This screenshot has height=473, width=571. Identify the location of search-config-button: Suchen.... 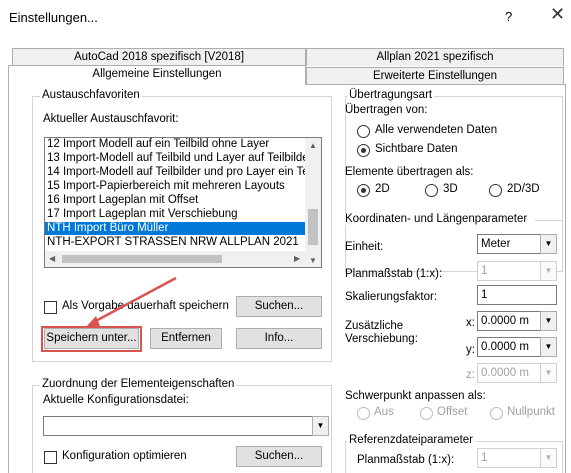
(279, 456).